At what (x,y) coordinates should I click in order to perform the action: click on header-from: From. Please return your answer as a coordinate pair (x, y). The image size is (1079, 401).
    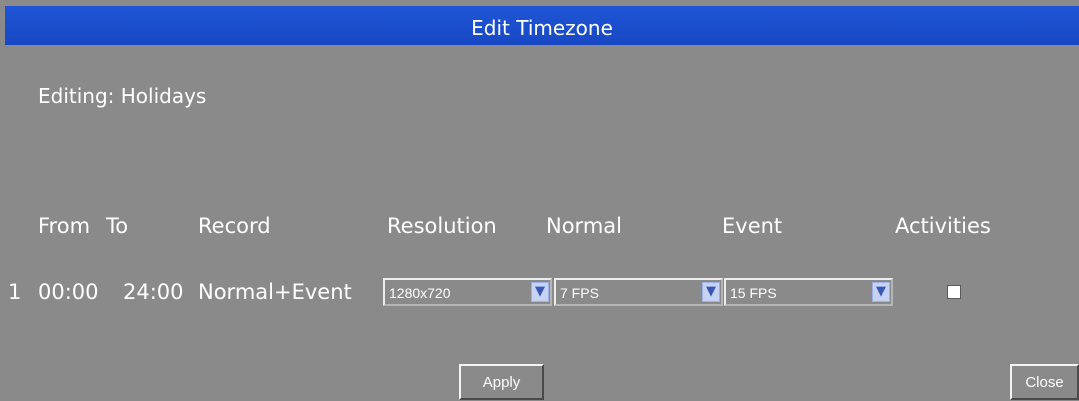
    Looking at the image, I should click on (64, 226).